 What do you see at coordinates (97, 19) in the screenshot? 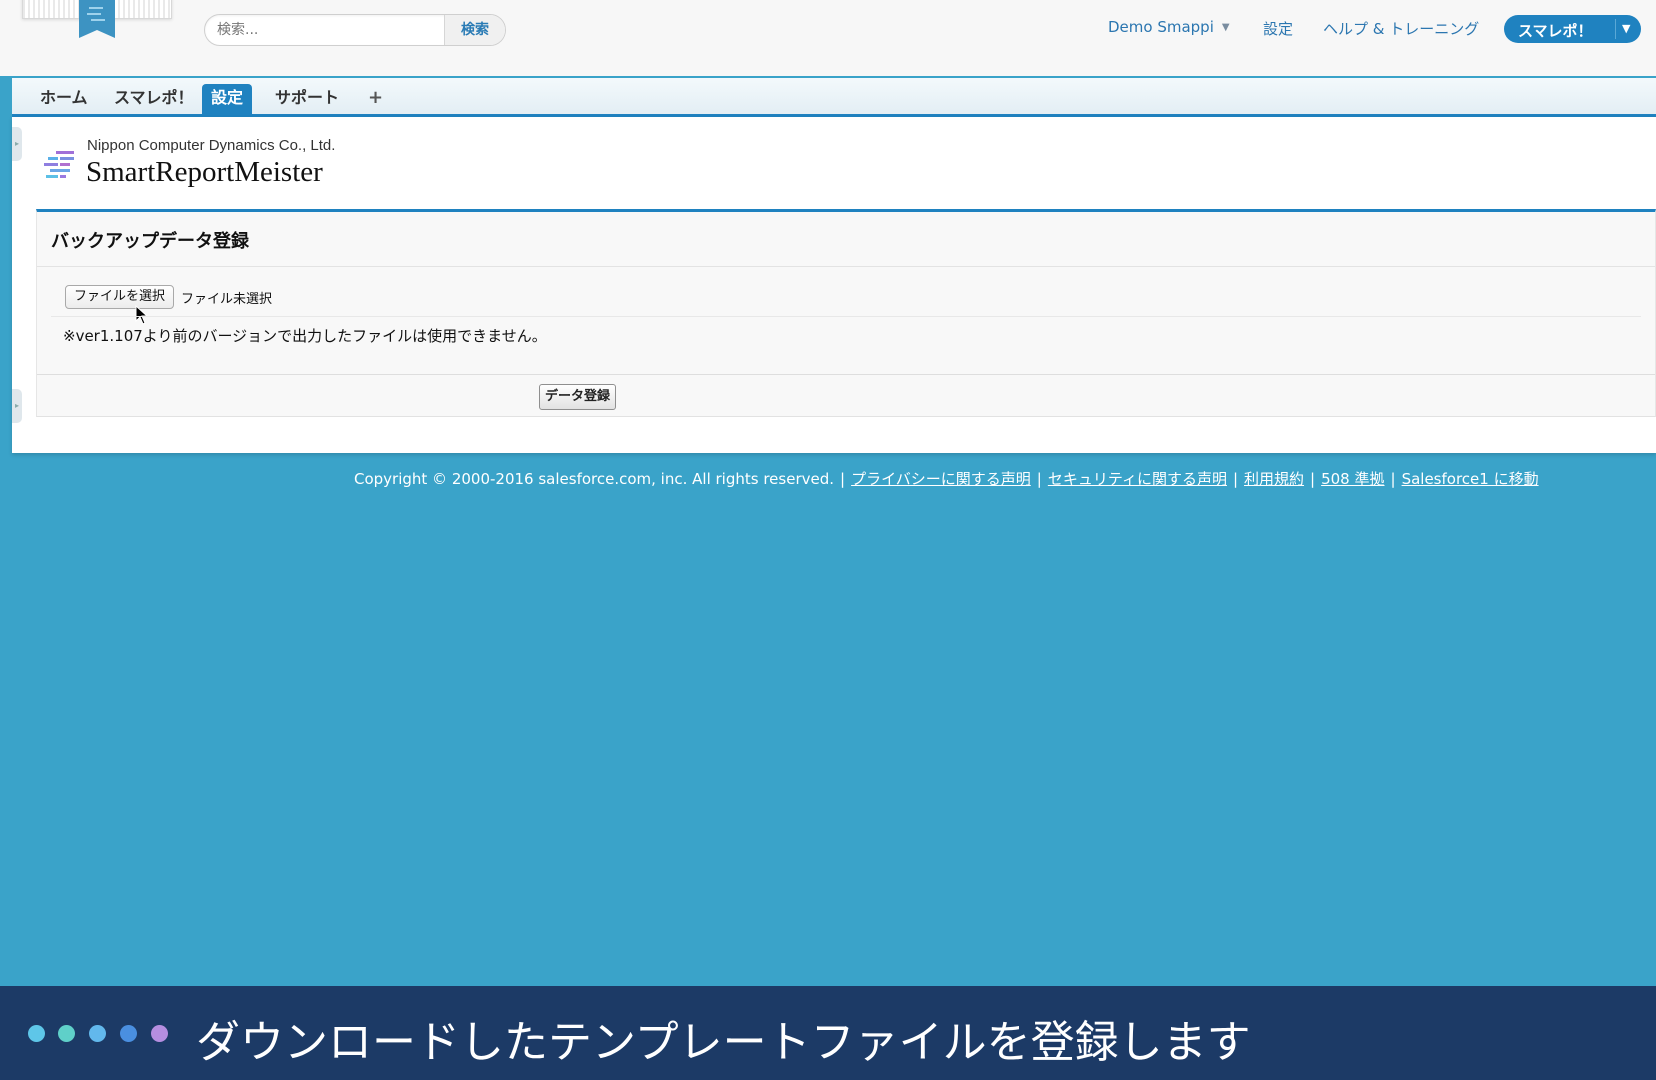
I see `bookmark-ribbon-icon` at bounding box center [97, 19].